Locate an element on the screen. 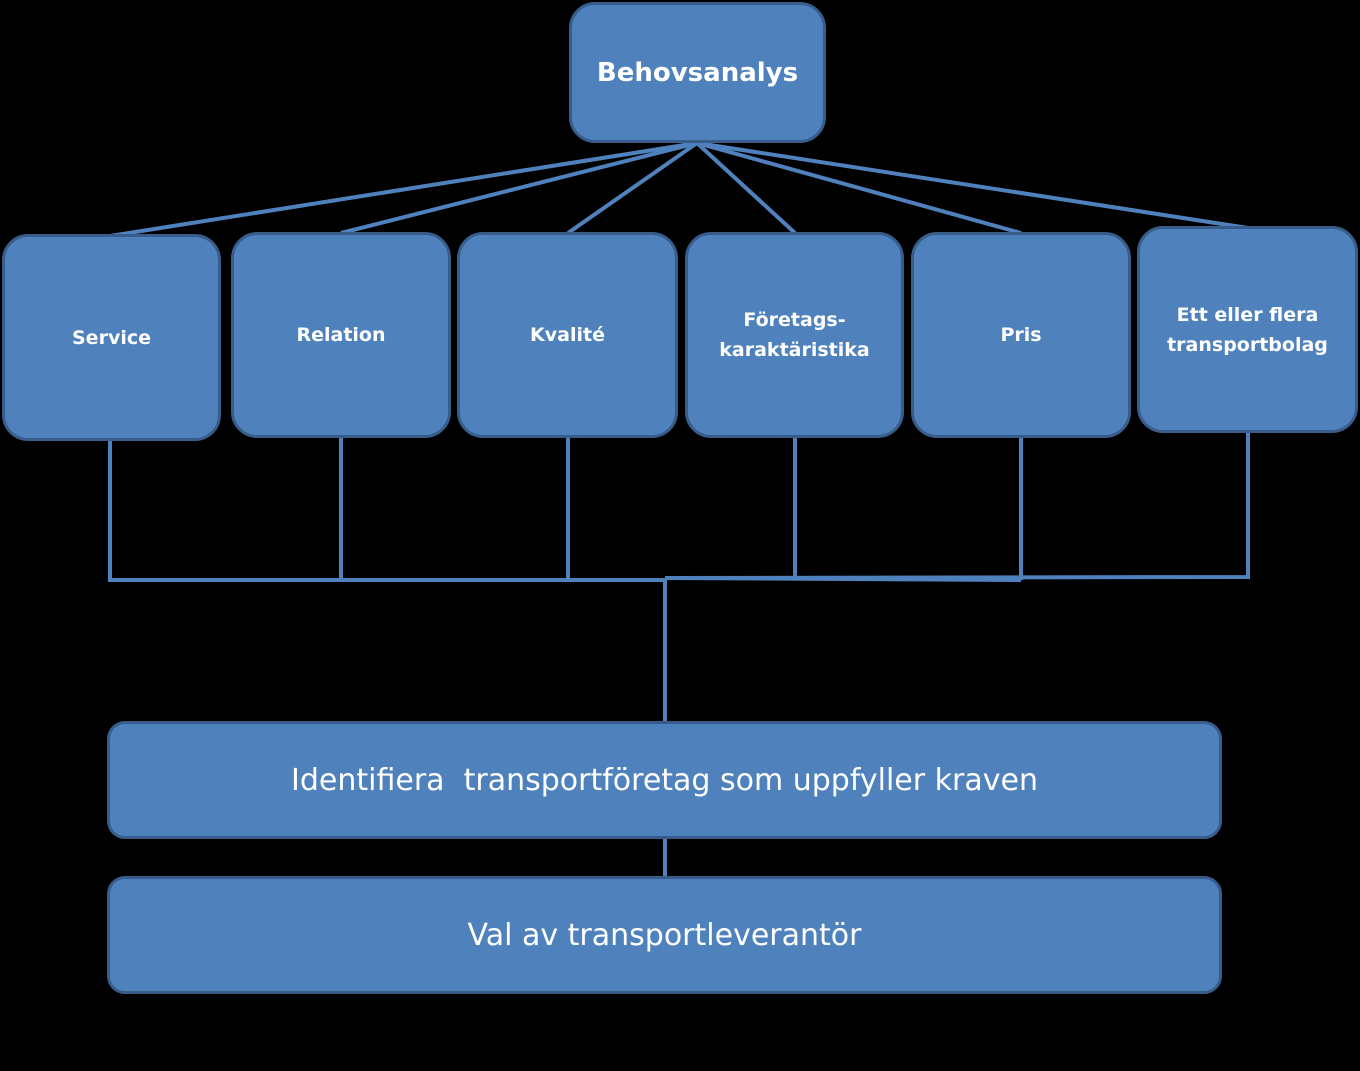  root-node: Behovsanalys is located at coordinates (697, 72).